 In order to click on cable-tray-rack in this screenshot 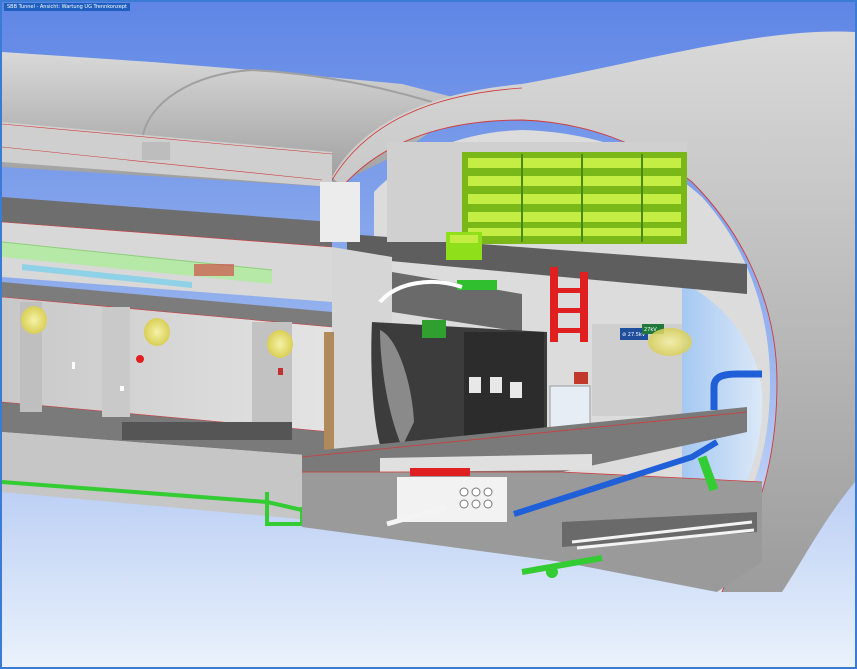, I will do `click(566, 206)`.